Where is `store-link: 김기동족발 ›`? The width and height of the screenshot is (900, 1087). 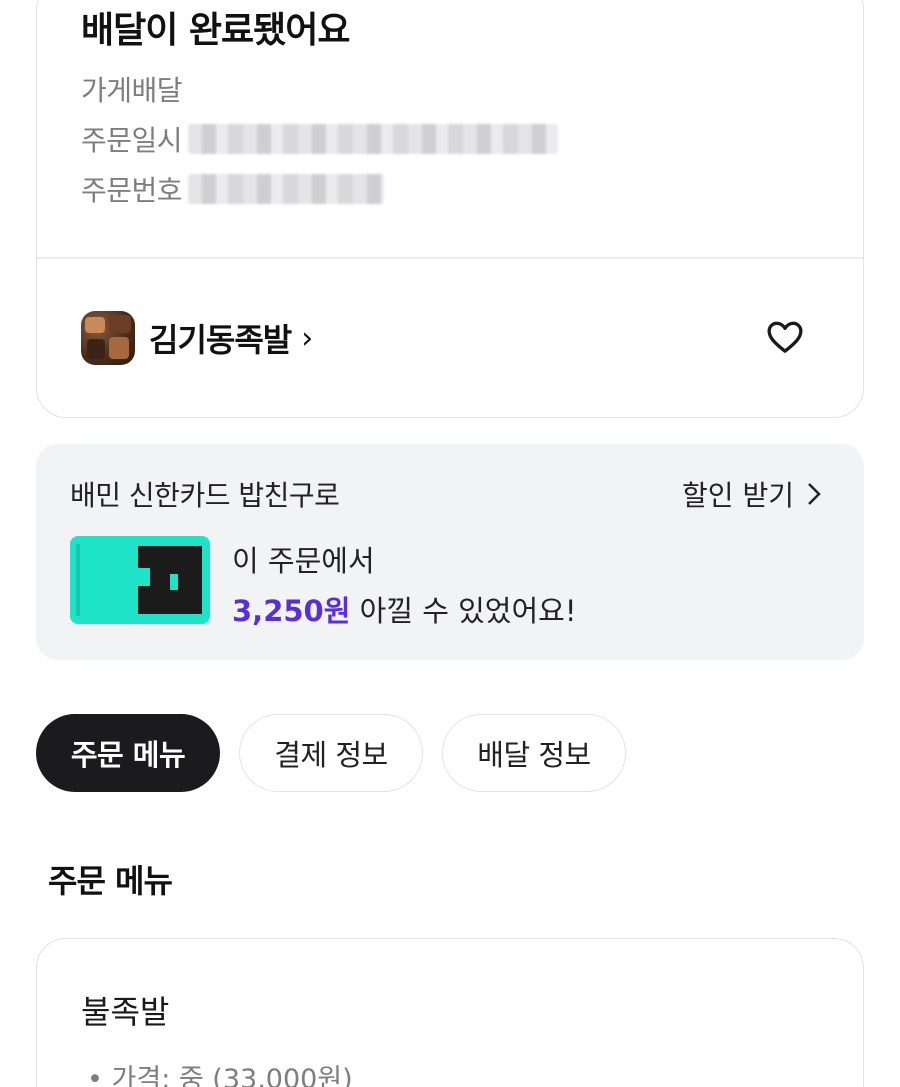 store-link: 김기동족발 › is located at coordinates (197, 338).